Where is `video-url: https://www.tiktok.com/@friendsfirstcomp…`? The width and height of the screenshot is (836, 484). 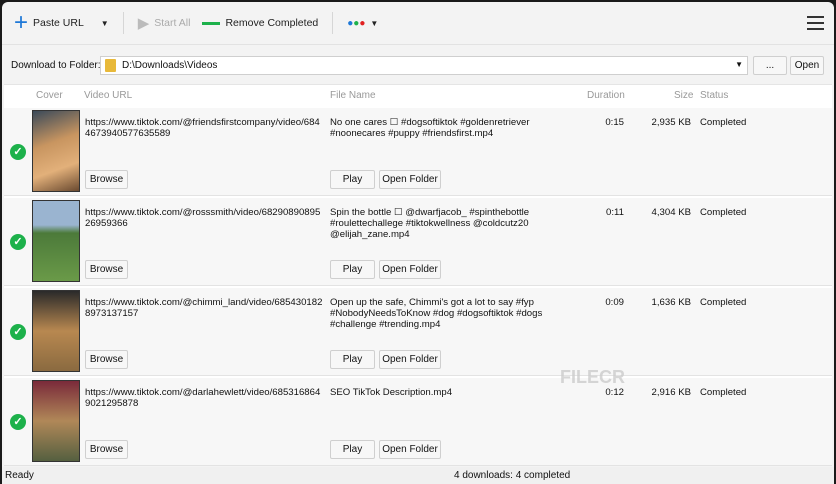
video-url: https://www.tiktok.com/@friendsfirstcomp… is located at coordinates (202, 128).